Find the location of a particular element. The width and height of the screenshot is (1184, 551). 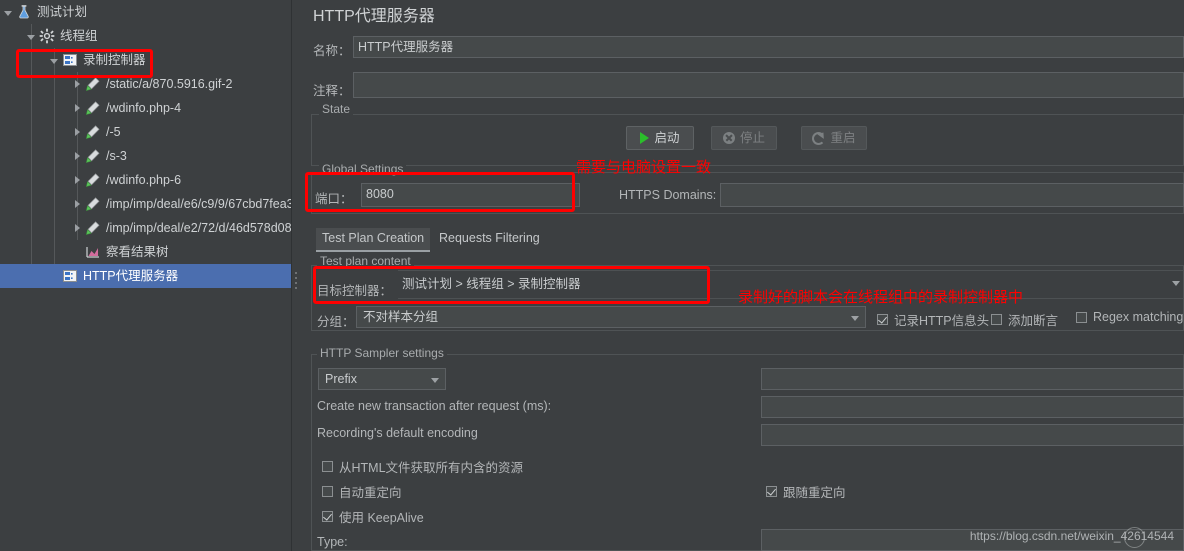

tree-item-1: 线程组 is located at coordinates (145, 36).